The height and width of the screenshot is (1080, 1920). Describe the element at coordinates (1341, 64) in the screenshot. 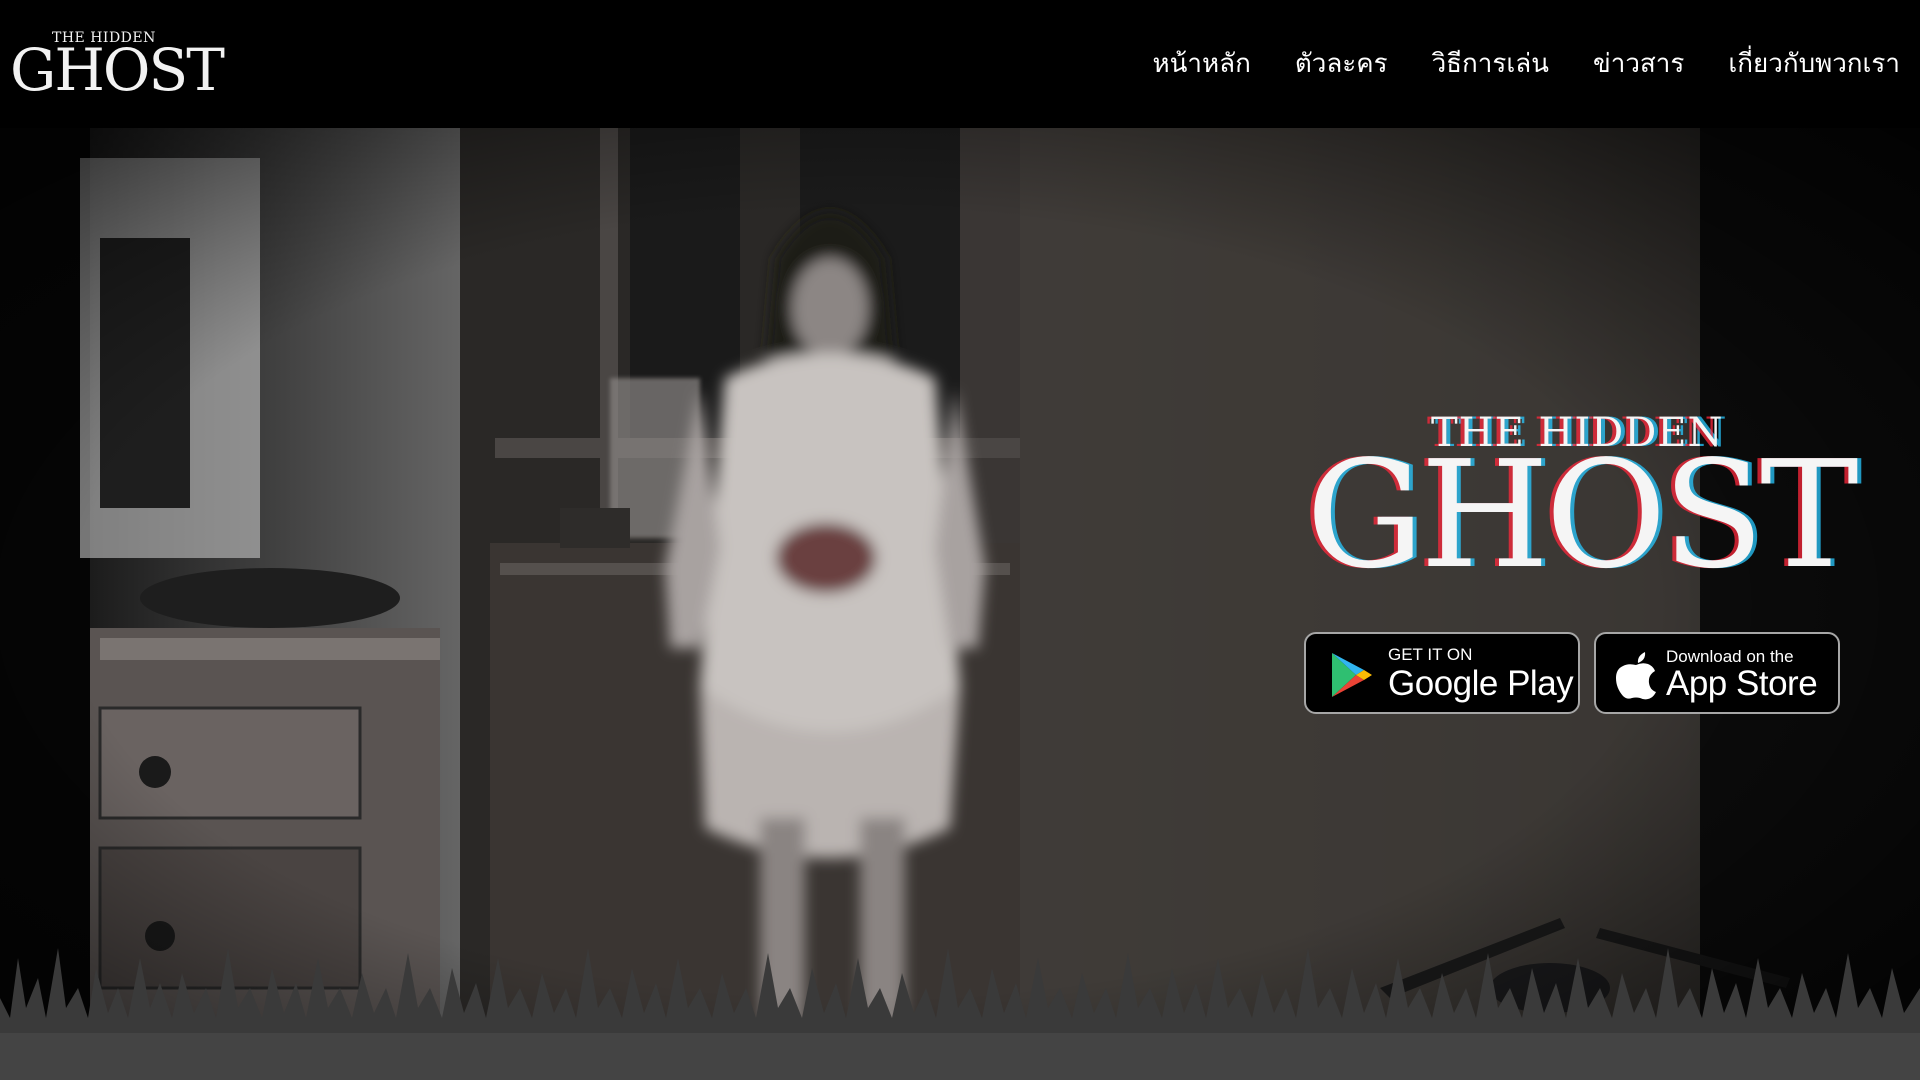

I see `nav-item-characters: ตัวละคร` at that location.